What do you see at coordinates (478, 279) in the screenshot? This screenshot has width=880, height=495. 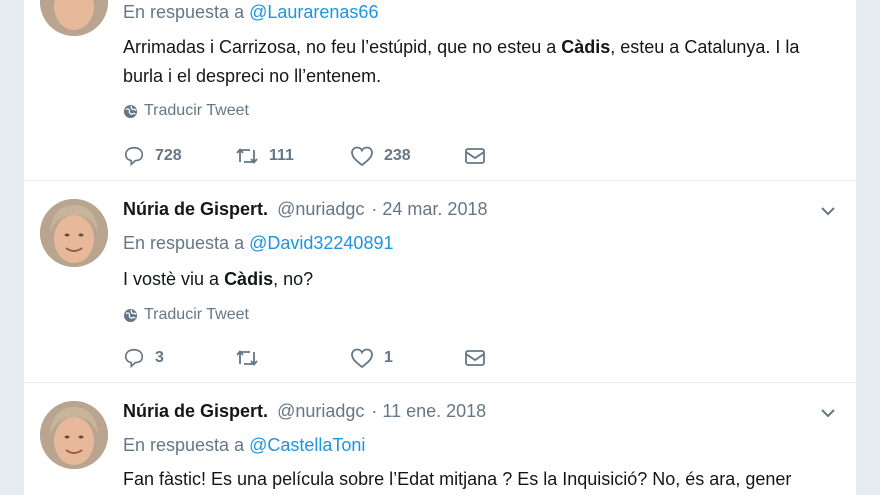 I see `tweet-text: I vostè viu a Càdis, no?` at bounding box center [478, 279].